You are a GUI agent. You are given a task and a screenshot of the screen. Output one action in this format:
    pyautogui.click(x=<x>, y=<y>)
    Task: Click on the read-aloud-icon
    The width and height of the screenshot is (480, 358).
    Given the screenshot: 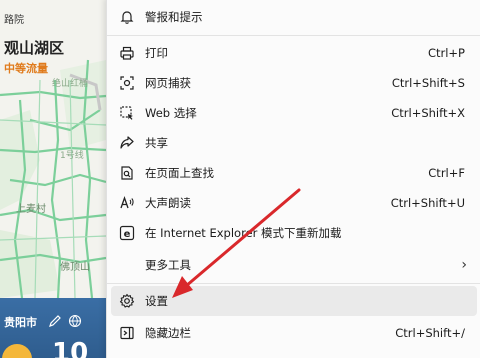 What is the action you would take?
    pyautogui.click(x=127, y=203)
    